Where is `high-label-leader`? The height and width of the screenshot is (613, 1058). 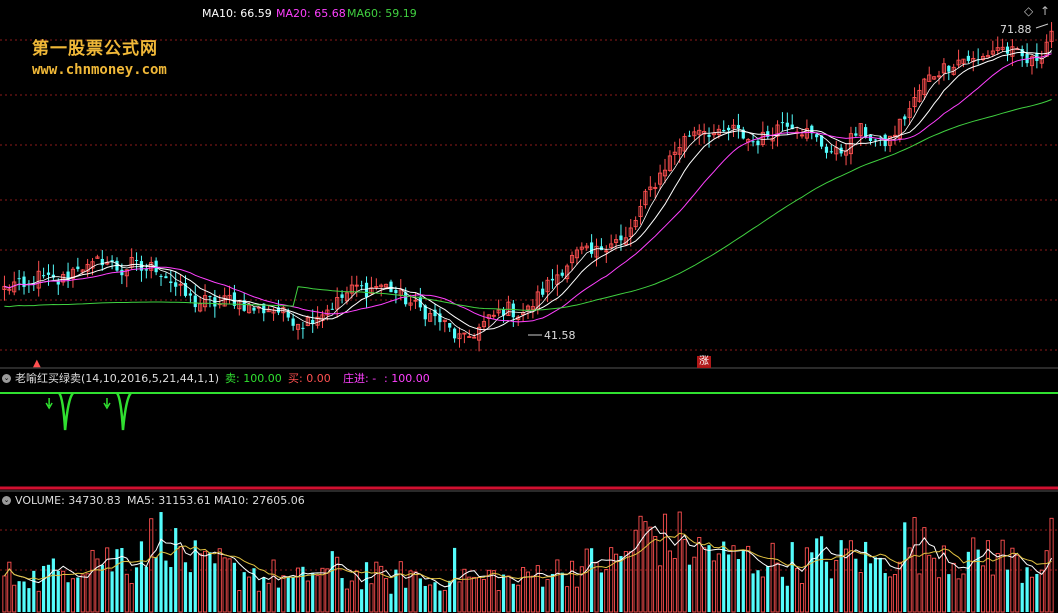
high-label-leader is located at coordinates (1042, 26).